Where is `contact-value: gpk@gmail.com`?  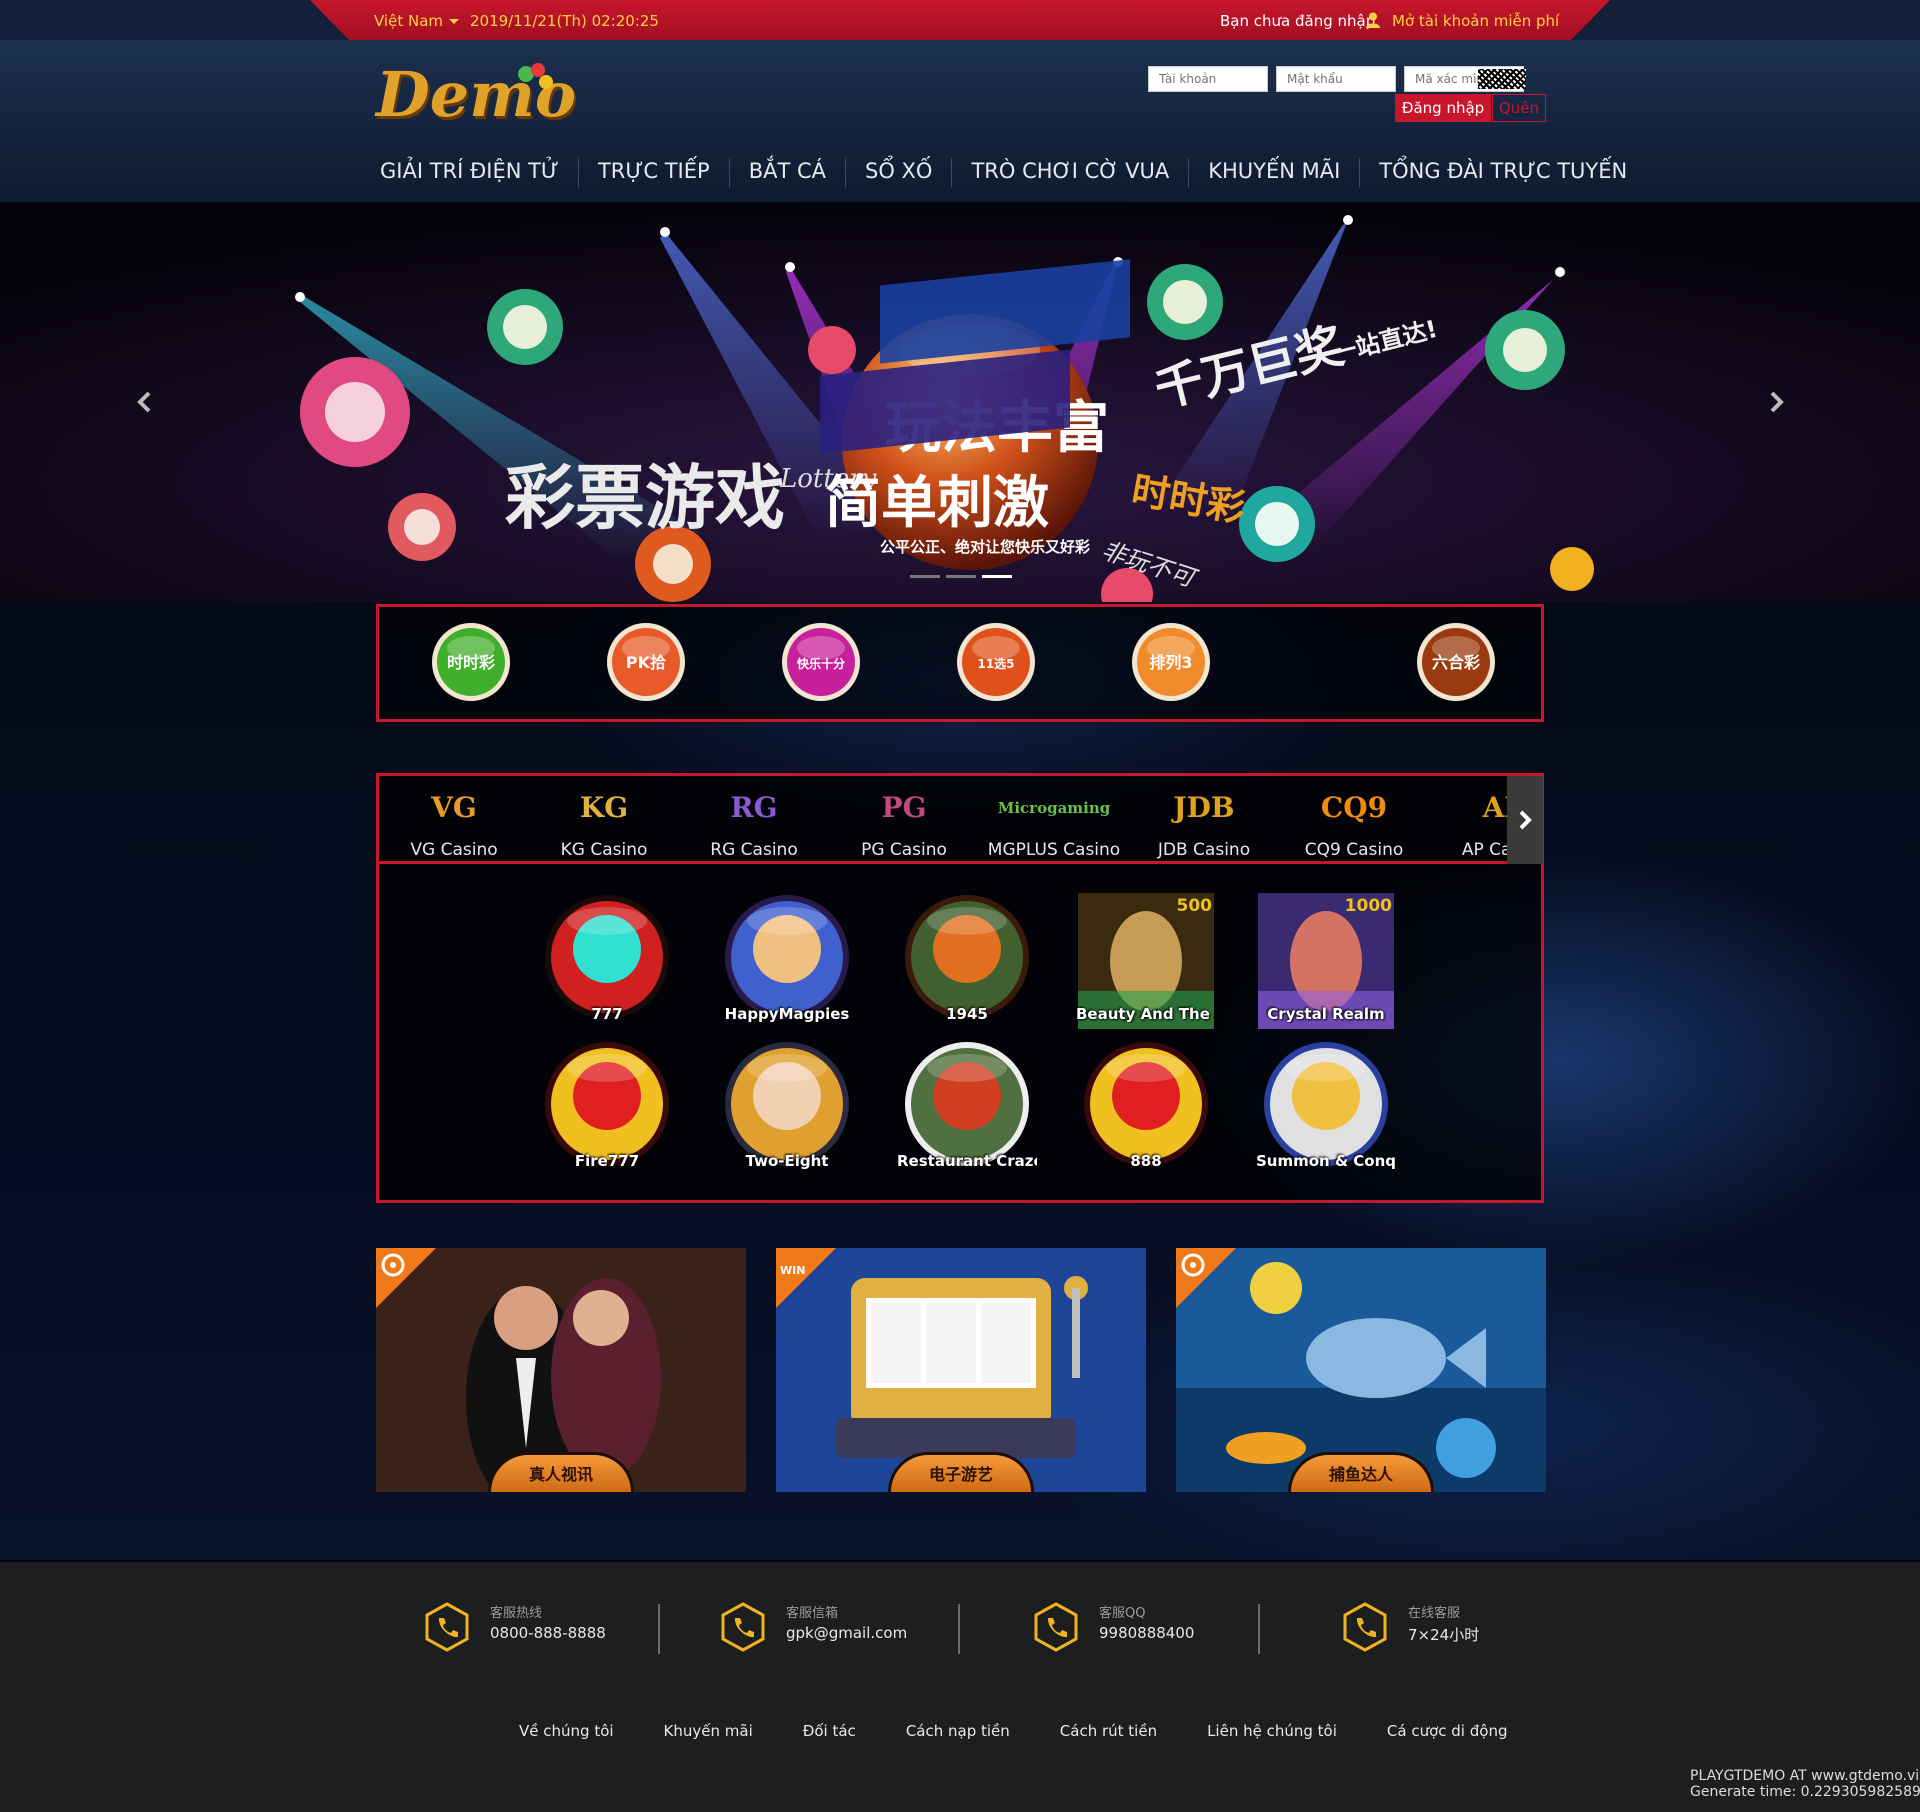
contact-value: gpk@gmail.com is located at coordinates (847, 1633).